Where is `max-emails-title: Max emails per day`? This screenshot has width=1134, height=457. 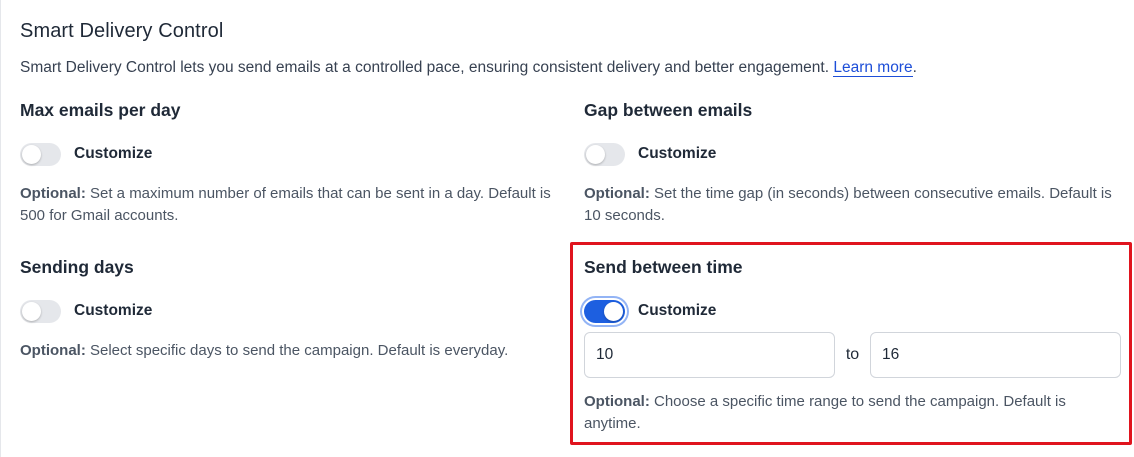
max-emails-title: Max emails per day is located at coordinates (100, 110).